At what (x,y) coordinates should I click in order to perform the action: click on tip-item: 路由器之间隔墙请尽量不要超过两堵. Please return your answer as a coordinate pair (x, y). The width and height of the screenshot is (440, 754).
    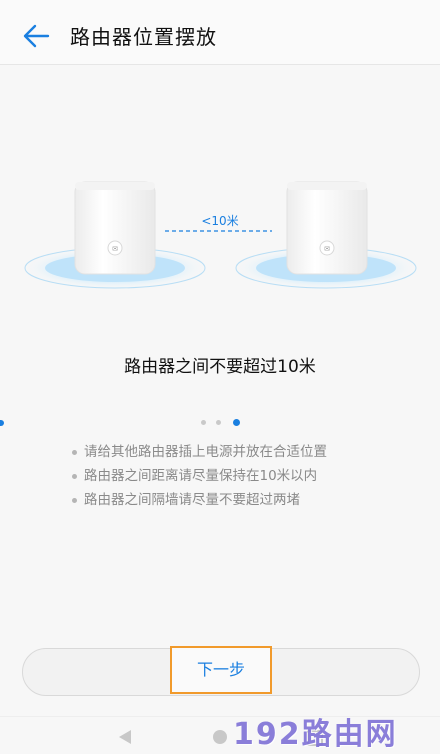
    Looking at the image, I should click on (250, 500).